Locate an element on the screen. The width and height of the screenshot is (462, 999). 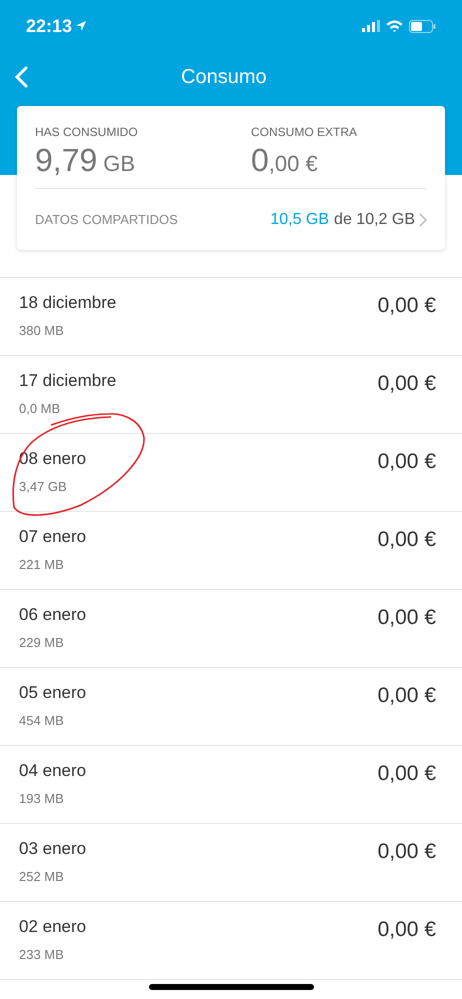
chevron-right-icon is located at coordinates (423, 219).